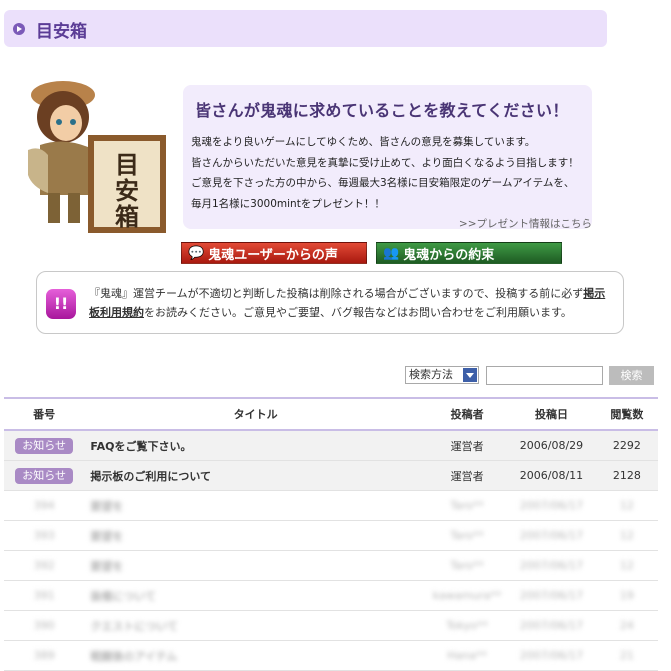  I want to click on table-row: お知らせ 掲示板のご利用について 運営者 2006/08/11 2128, so click(331, 475).